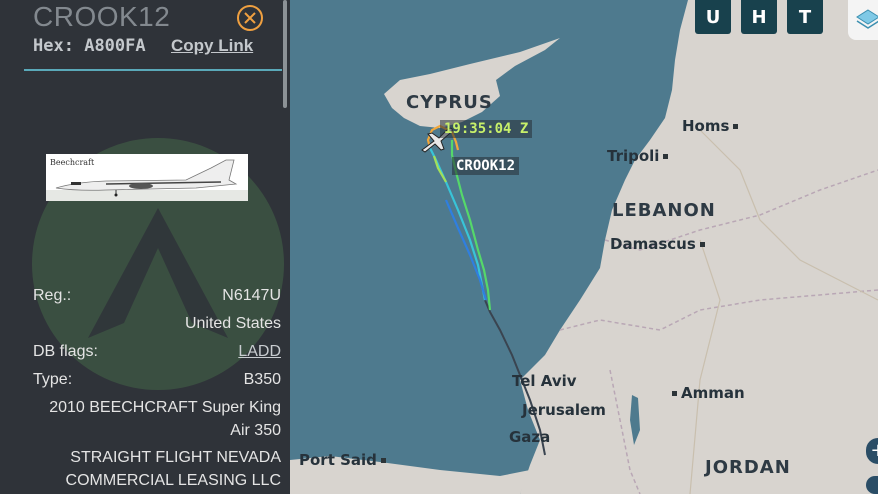  Describe the element at coordinates (706, 126) in the screenshot. I see `place-homs-name: Homs` at that location.